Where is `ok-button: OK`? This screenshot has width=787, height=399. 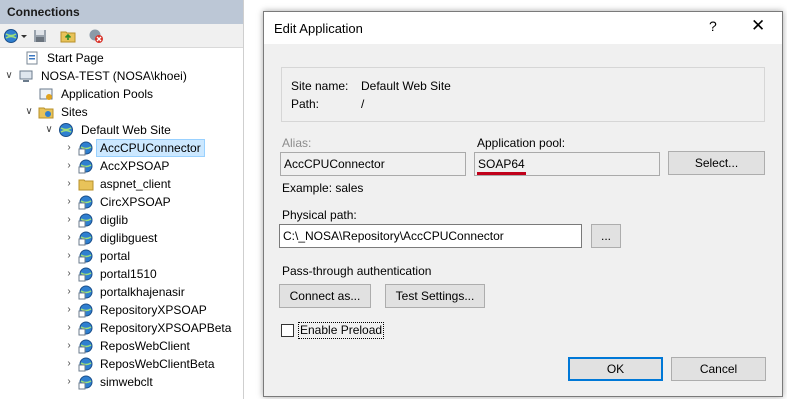
ok-button: OK is located at coordinates (615, 369).